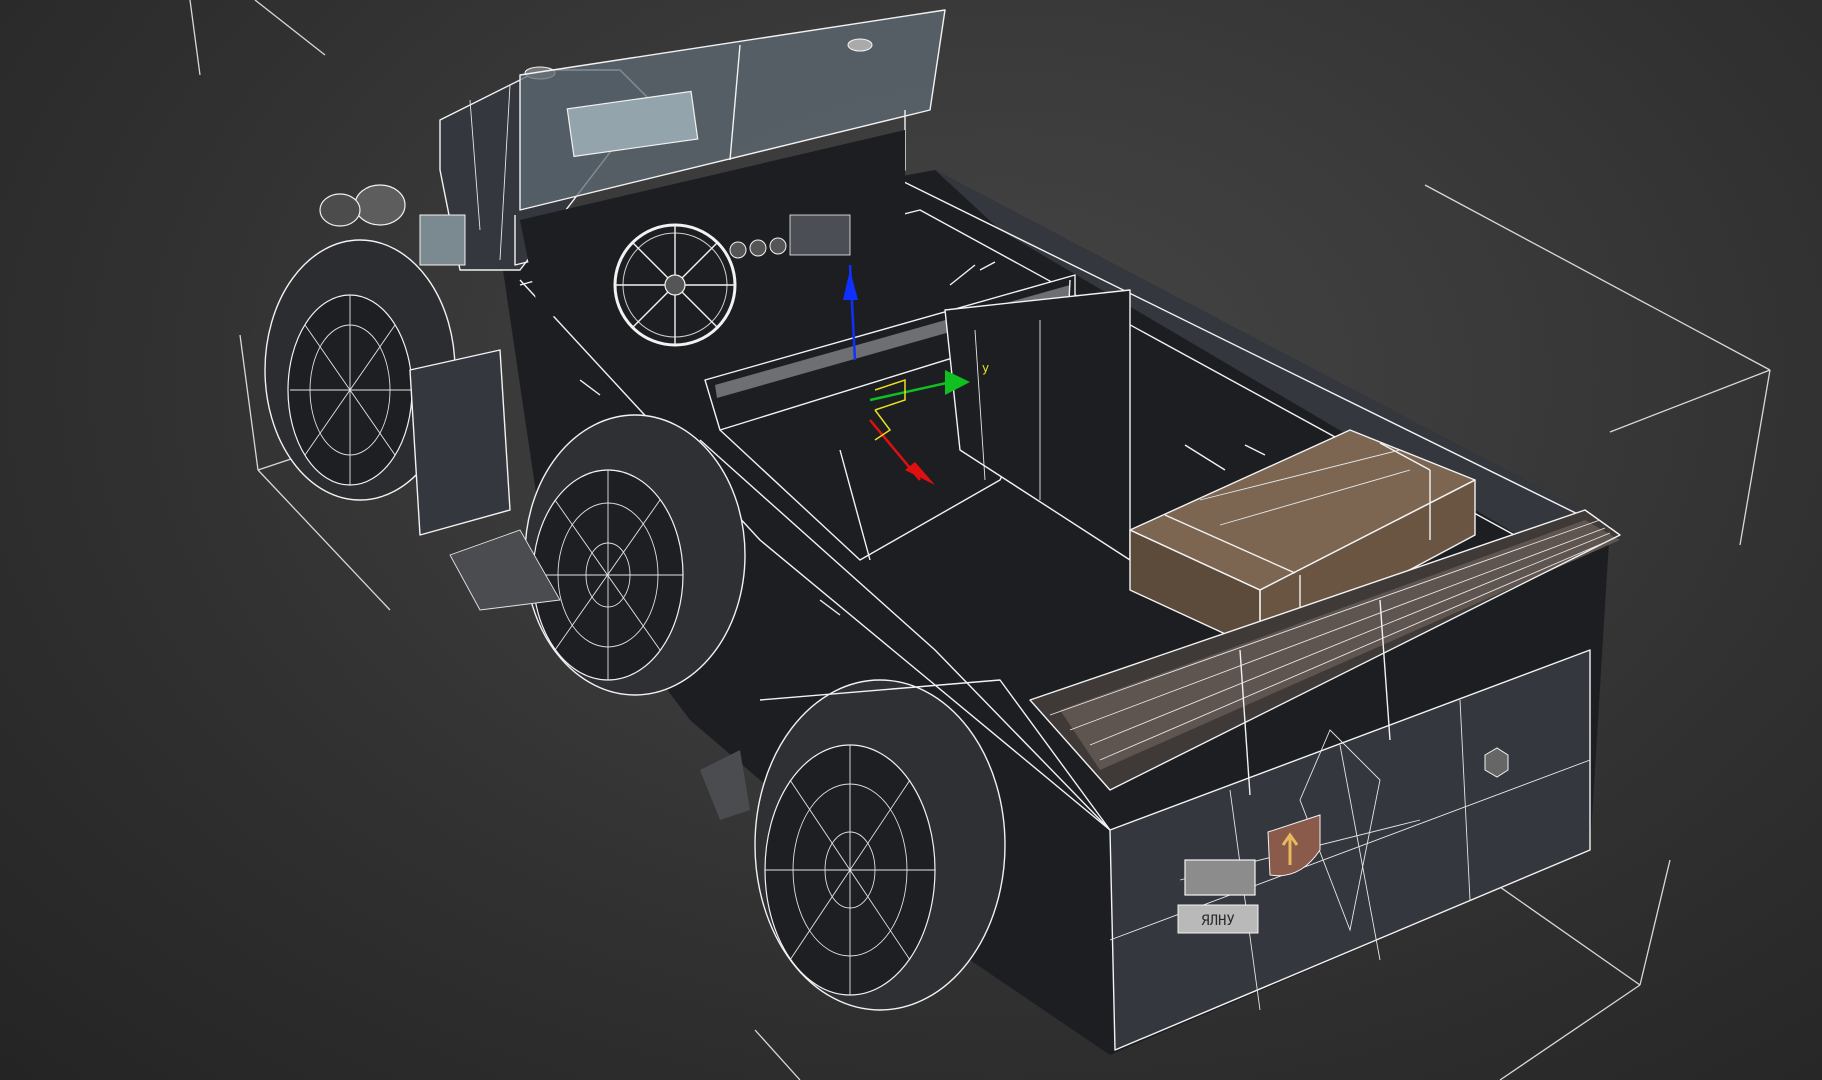 This screenshot has height=1080, width=1822. What do you see at coordinates (1218, 921) in the screenshot?
I see `license-plate-text: ЯЛНУ` at bounding box center [1218, 921].